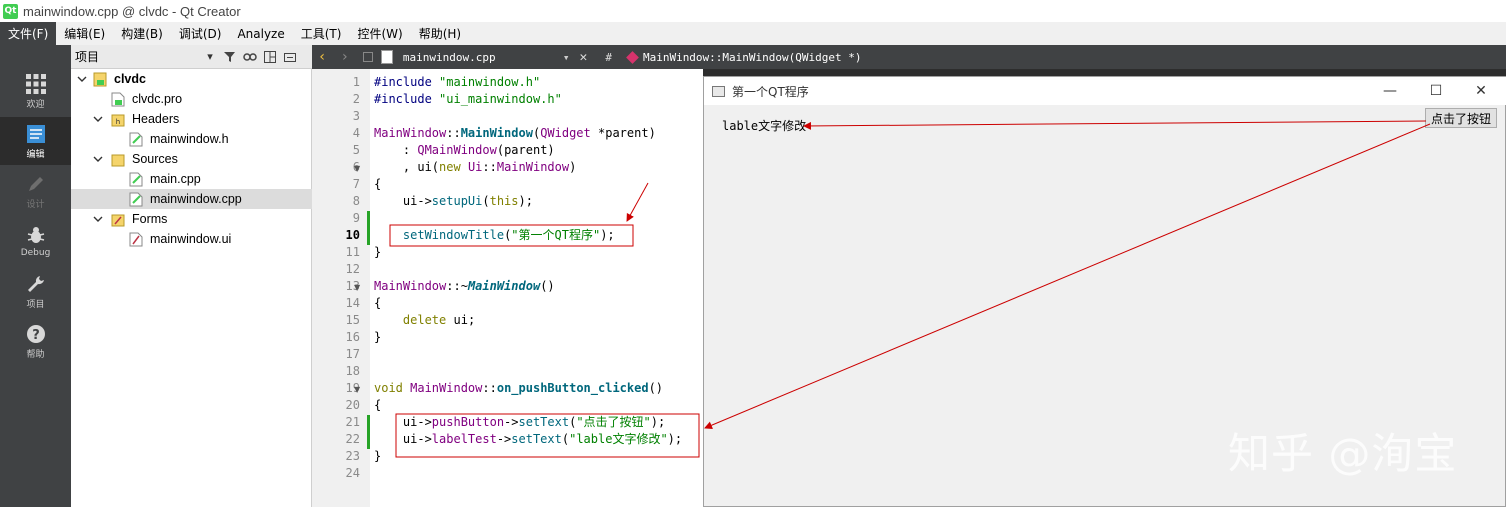 The height and width of the screenshot is (507, 1506). I want to click on tree-item-mainwindow-h: mainwindow.h, so click(191, 139).